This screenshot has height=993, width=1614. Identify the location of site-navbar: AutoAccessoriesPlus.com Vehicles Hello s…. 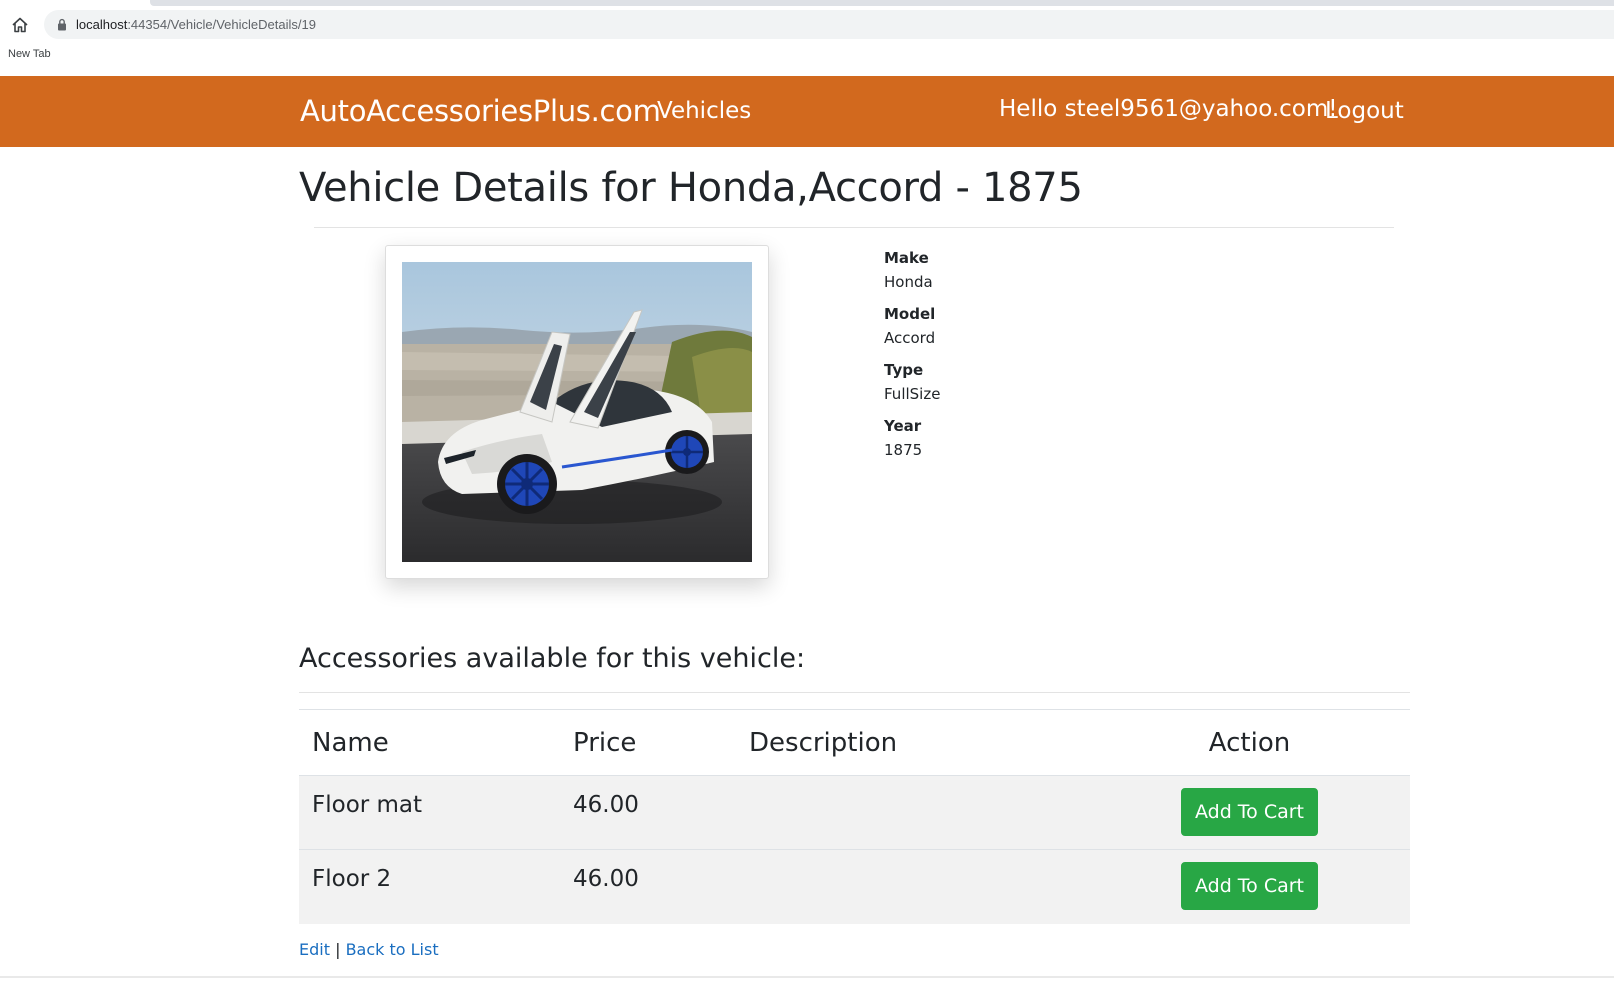
(807, 111).